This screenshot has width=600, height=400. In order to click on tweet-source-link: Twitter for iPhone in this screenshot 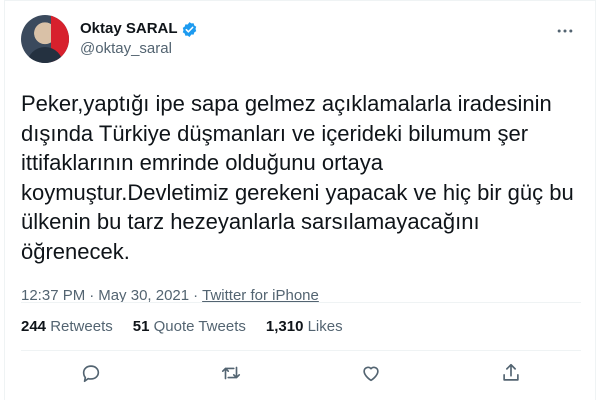, I will do `click(260, 296)`.